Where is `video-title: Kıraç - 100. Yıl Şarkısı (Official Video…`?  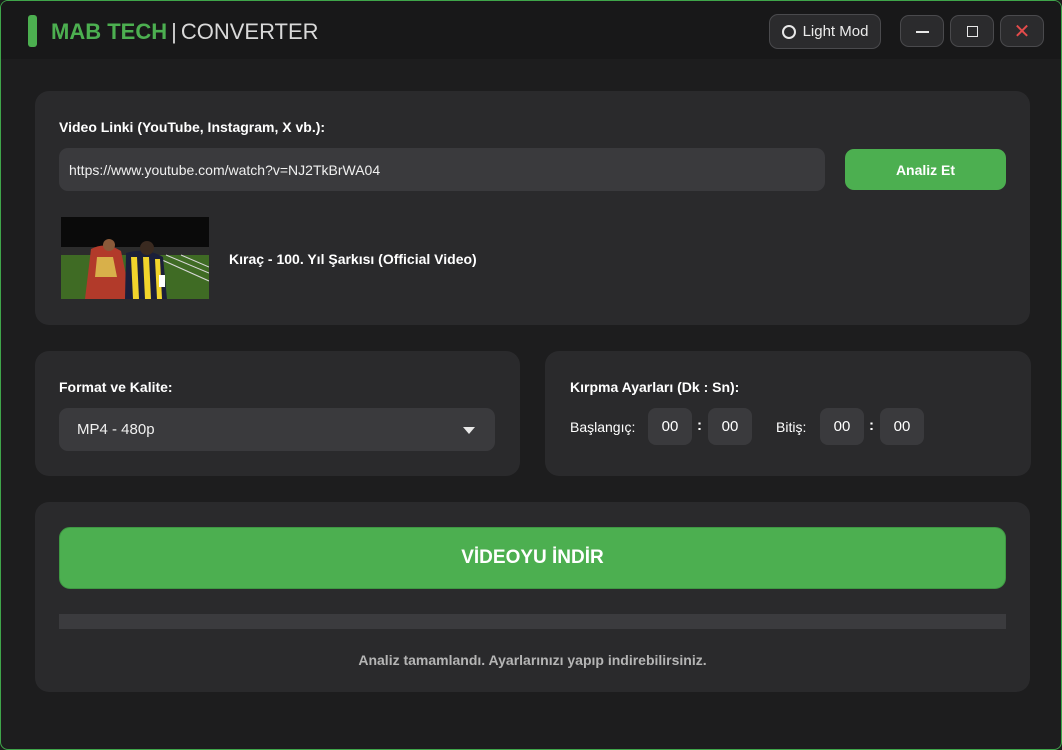
video-title: Kıraç - 100. Yıl Şarkısı (Official Video… is located at coordinates (353, 259).